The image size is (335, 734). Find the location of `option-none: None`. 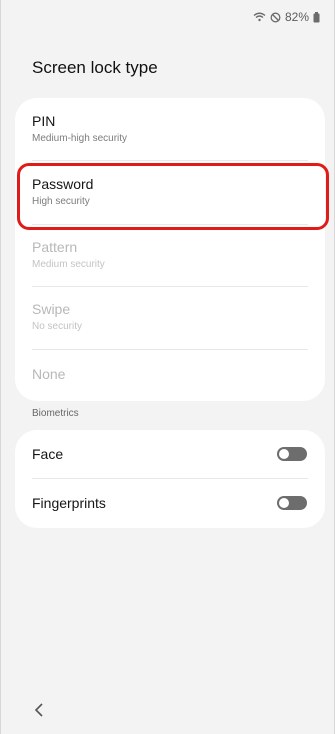

option-none: None is located at coordinates (170, 375).